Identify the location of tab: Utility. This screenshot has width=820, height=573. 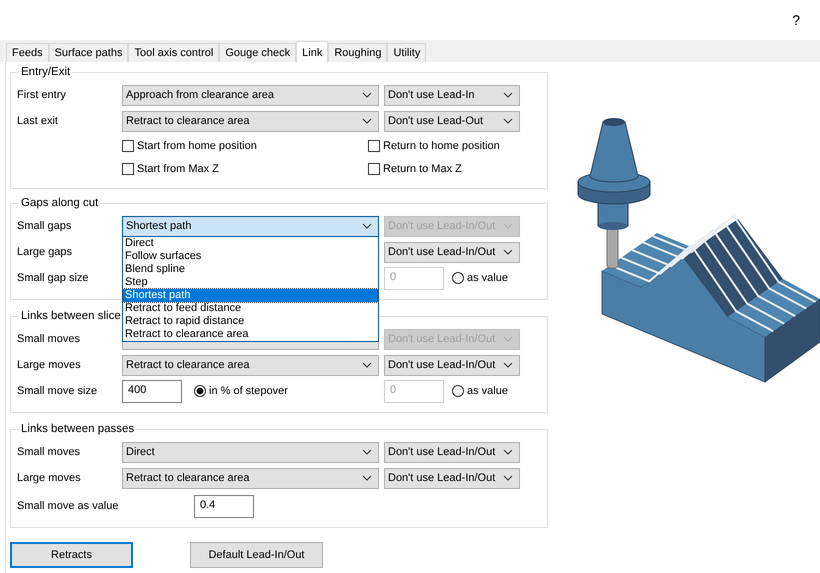
(406, 52).